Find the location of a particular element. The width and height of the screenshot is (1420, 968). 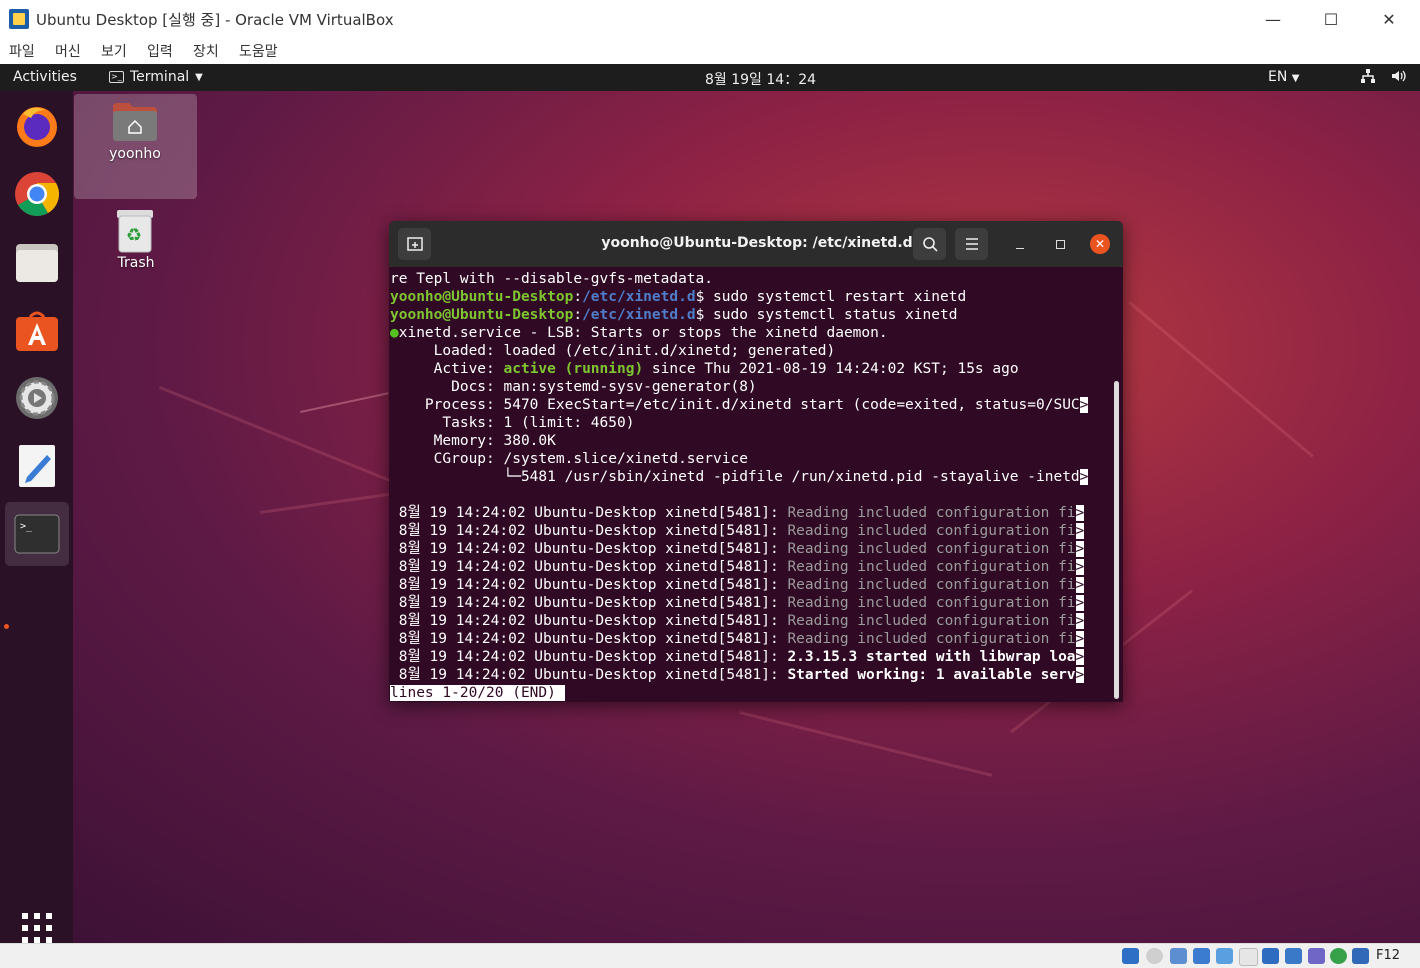

terminal-scrollbar is located at coordinates (1116, 540).